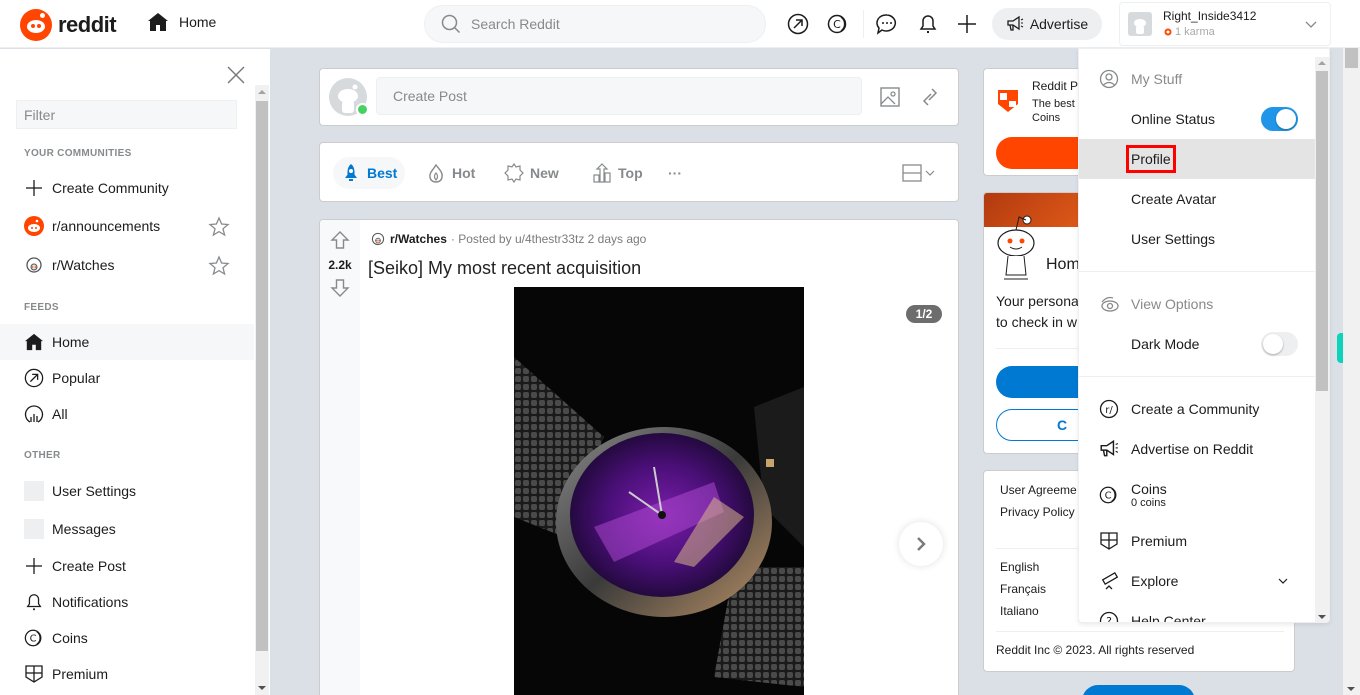 The width and height of the screenshot is (1360, 695). I want to click on post-title: [Seiko] My most recent acquisition, so click(504, 268).